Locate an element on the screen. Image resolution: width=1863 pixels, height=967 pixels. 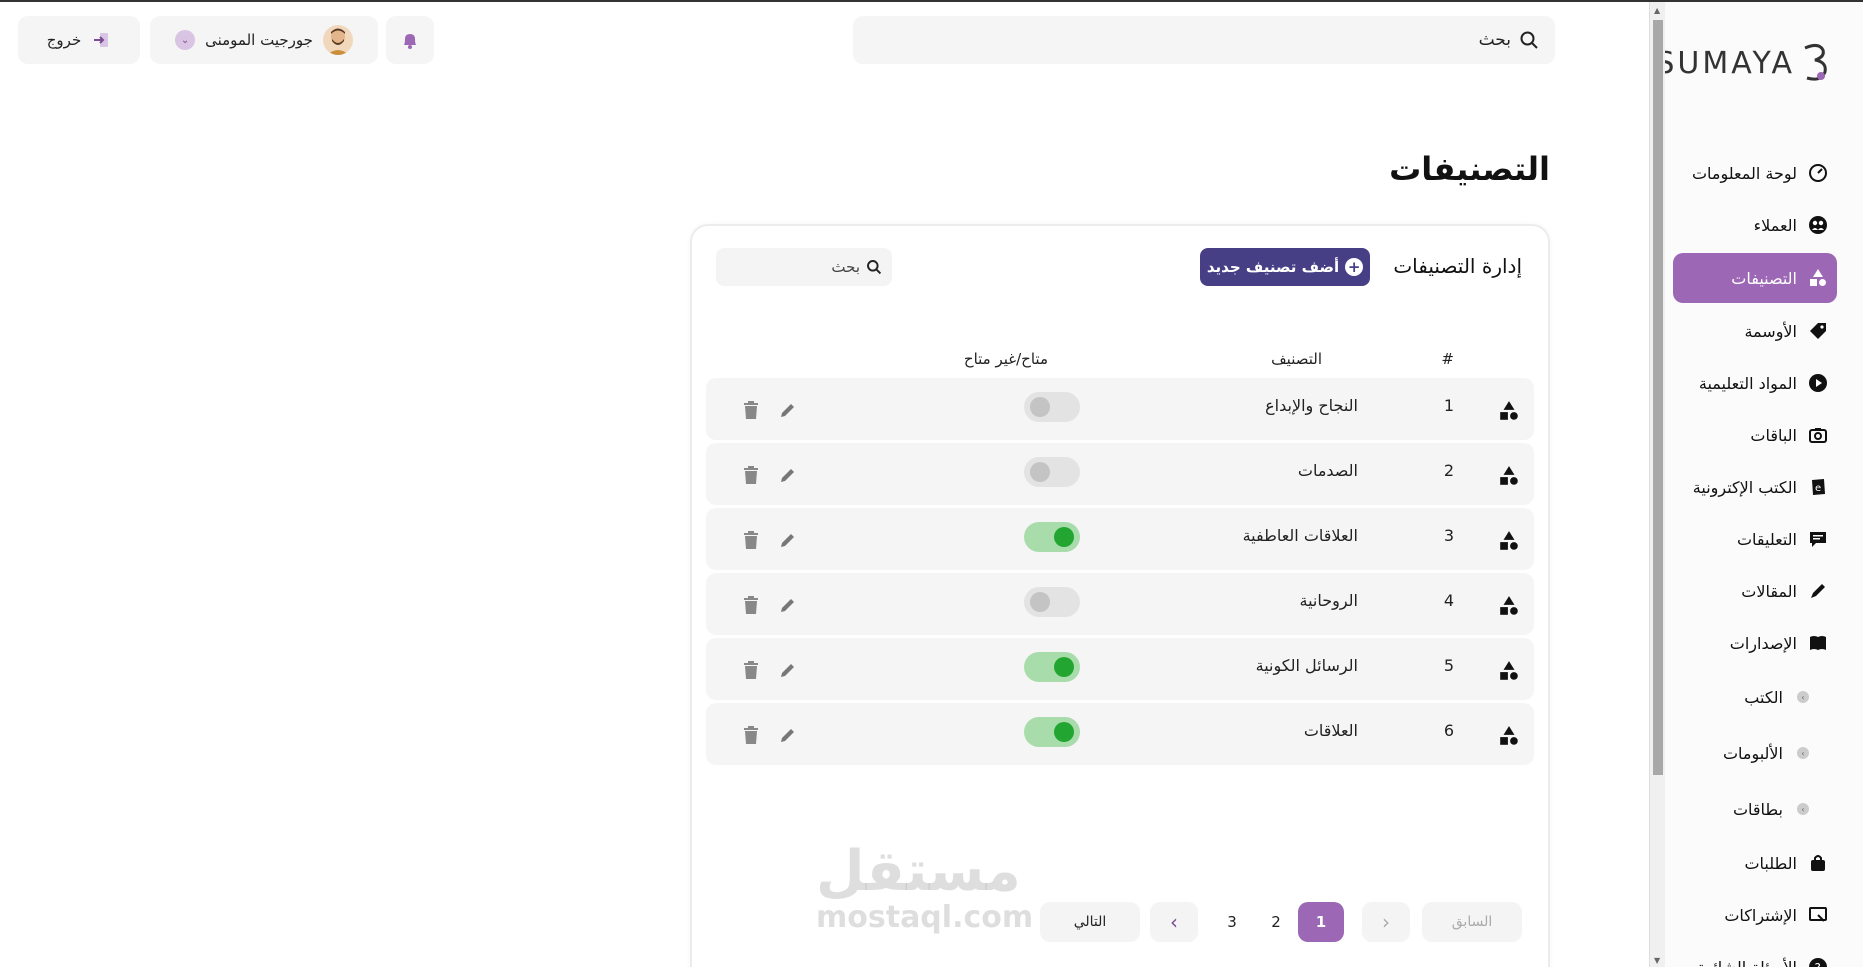
sidebar-item-label: الألبومات is located at coordinates (1752, 753).